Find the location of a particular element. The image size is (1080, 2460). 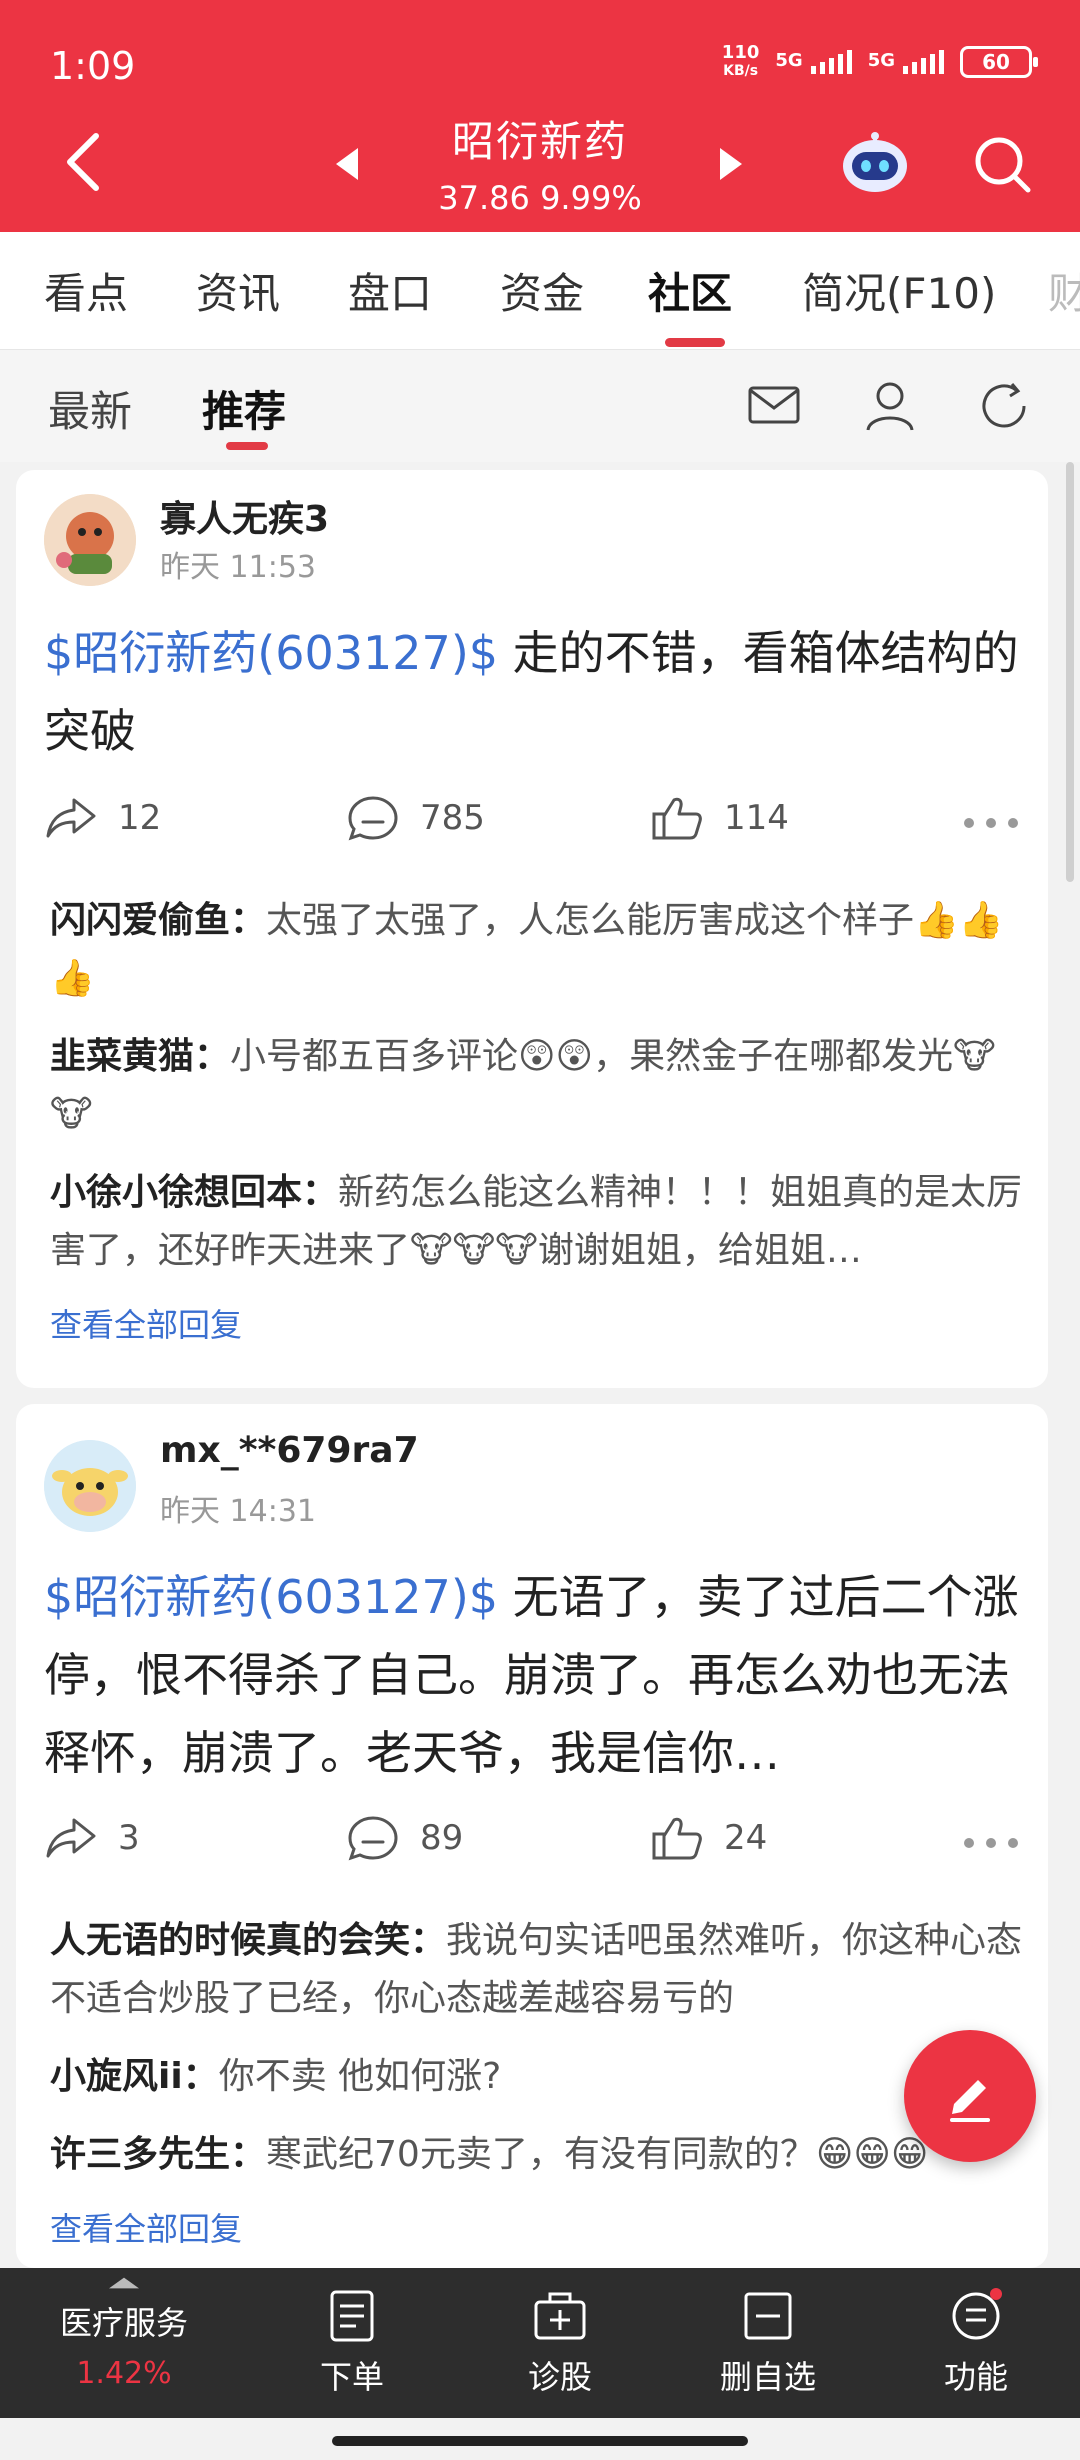

post-username: 寡人无疾3 is located at coordinates (244, 516).